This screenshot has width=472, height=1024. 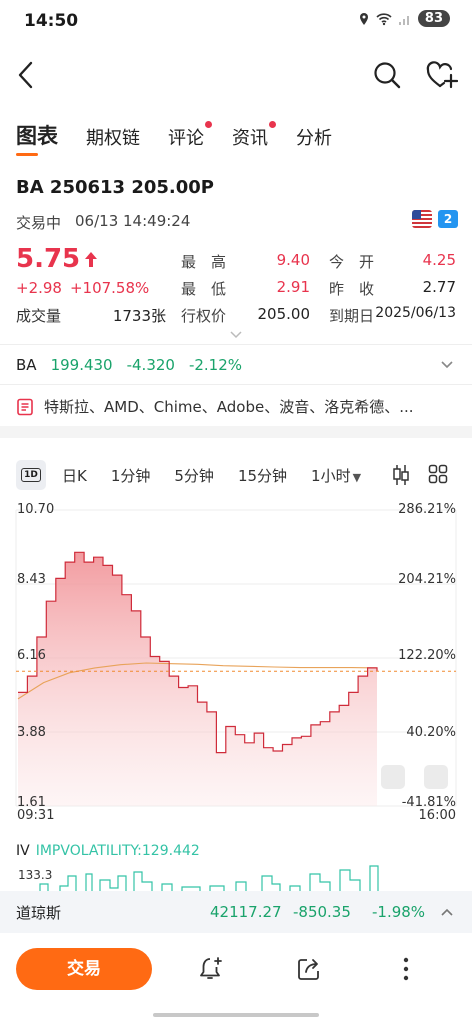 I want to click on status-bar: 14:50 83, so click(x=236, y=22).